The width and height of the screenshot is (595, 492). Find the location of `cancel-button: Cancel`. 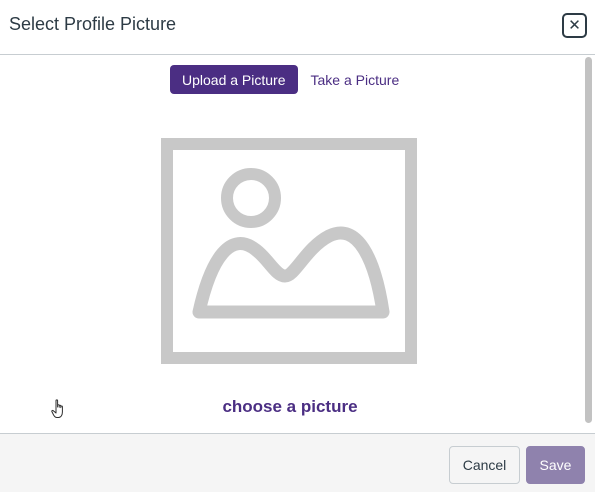

cancel-button: Cancel is located at coordinates (484, 465).